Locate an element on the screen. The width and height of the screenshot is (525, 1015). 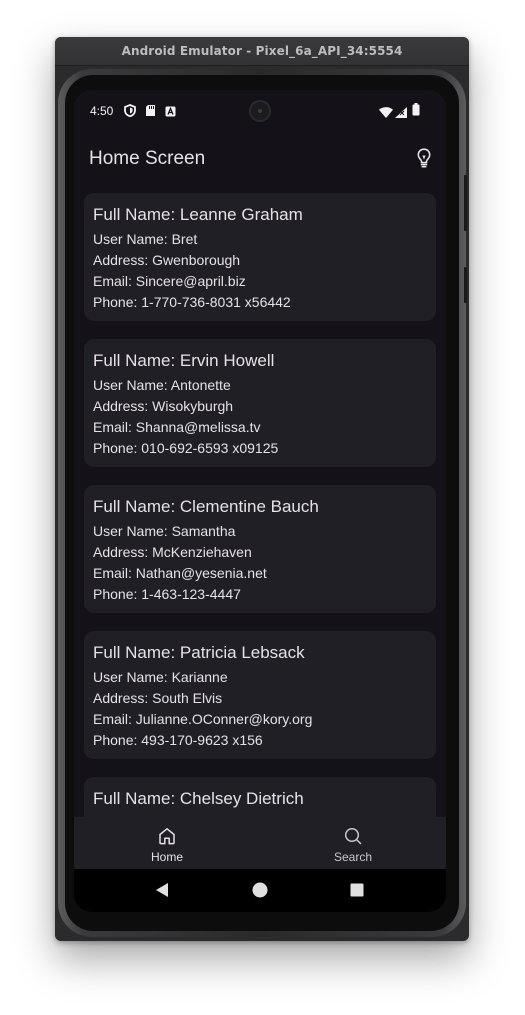
phone: Phone: 493-170-9623 x156 is located at coordinates (178, 740).